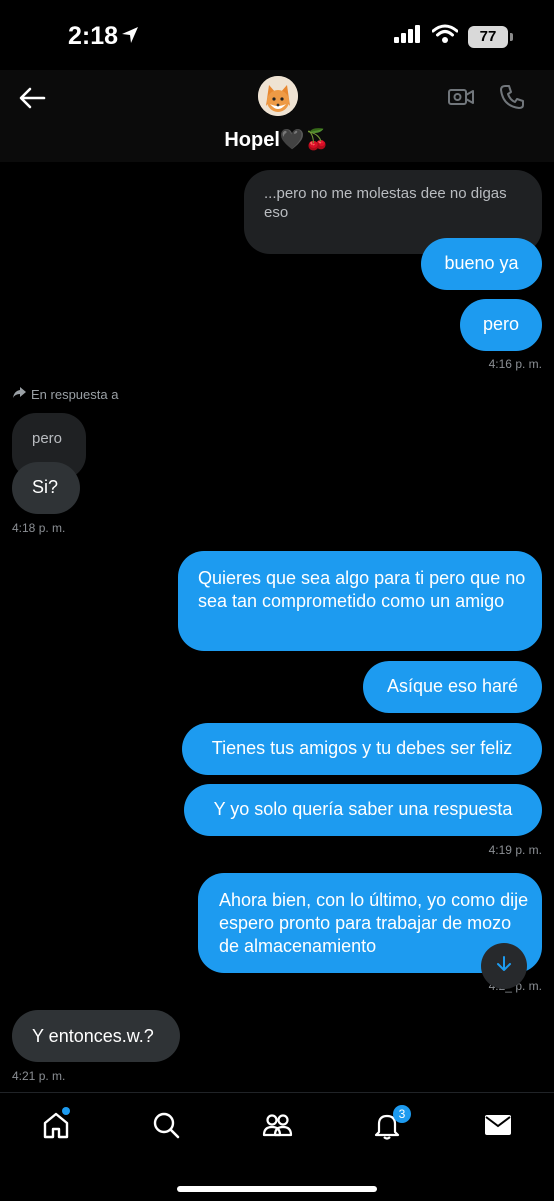  Describe the element at coordinates (75, 394) in the screenshot. I see `reply-label: En respuesta a` at that location.